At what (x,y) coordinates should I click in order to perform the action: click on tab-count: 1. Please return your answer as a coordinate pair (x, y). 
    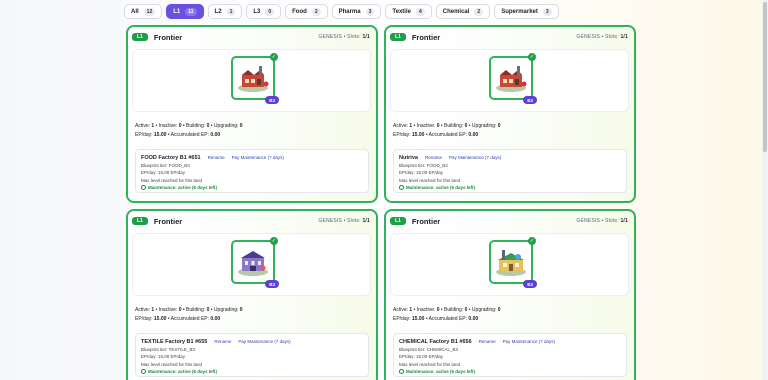
    Looking at the image, I should click on (231, 11).